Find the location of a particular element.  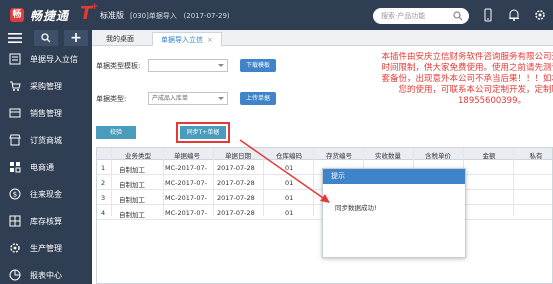

bell-icon is located at coordinates (514, 15).